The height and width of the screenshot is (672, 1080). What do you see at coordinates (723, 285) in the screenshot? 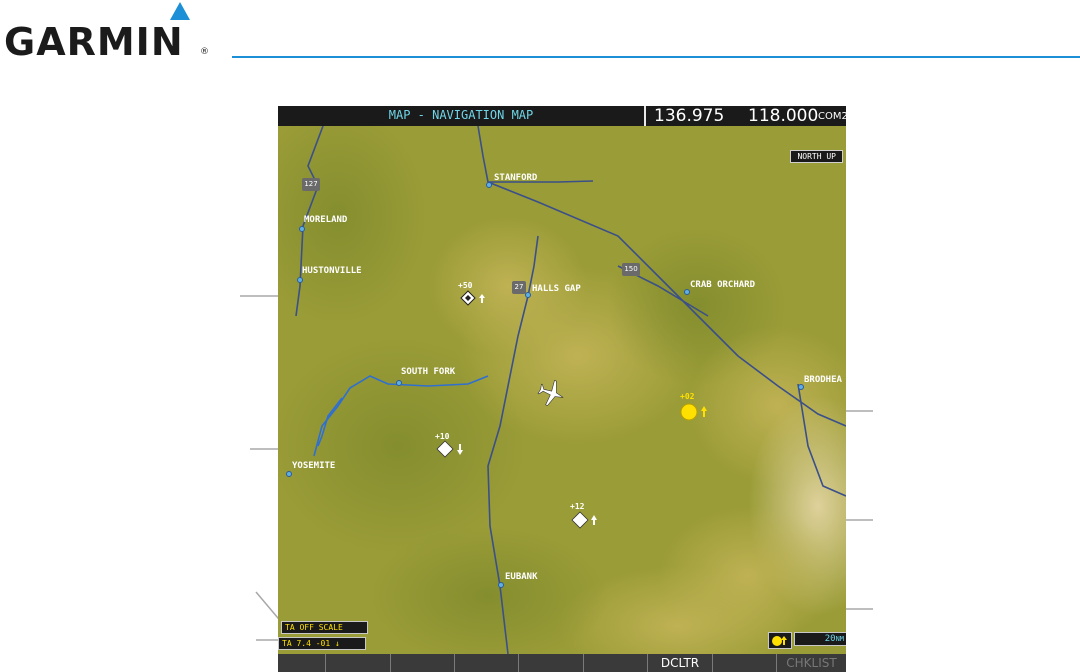
I see `town-label-crab-orchard: CRAB ORCHARD` at bounding box center [723, 285].